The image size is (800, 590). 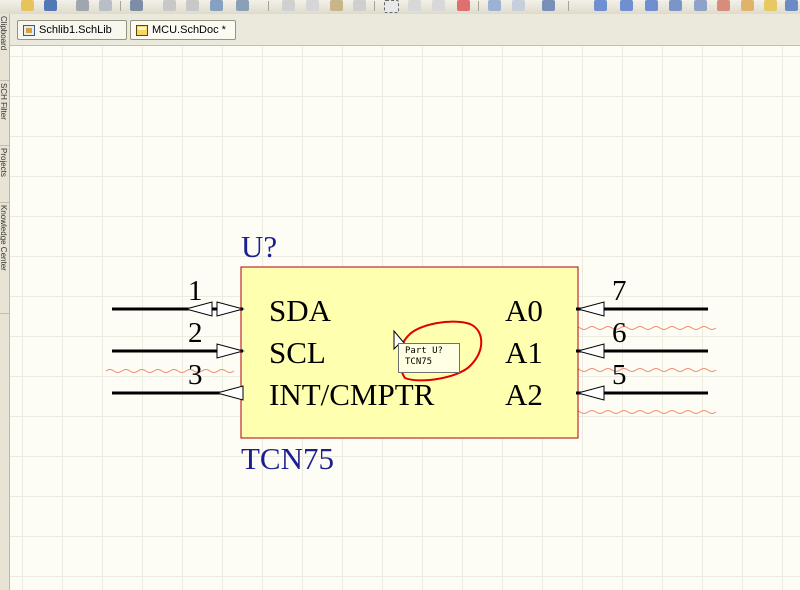 What do you see at coordinates (259, 246) in the screenshot?
I see `component-designator: U?` at bounding box center [259, 246].